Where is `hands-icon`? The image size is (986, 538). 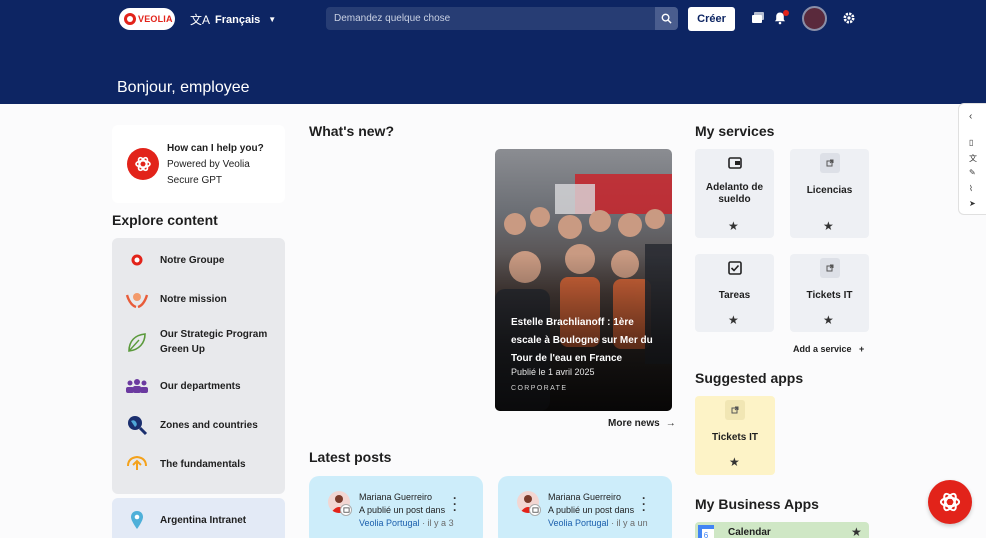 hands-icon is located at coordinates (137, 299).